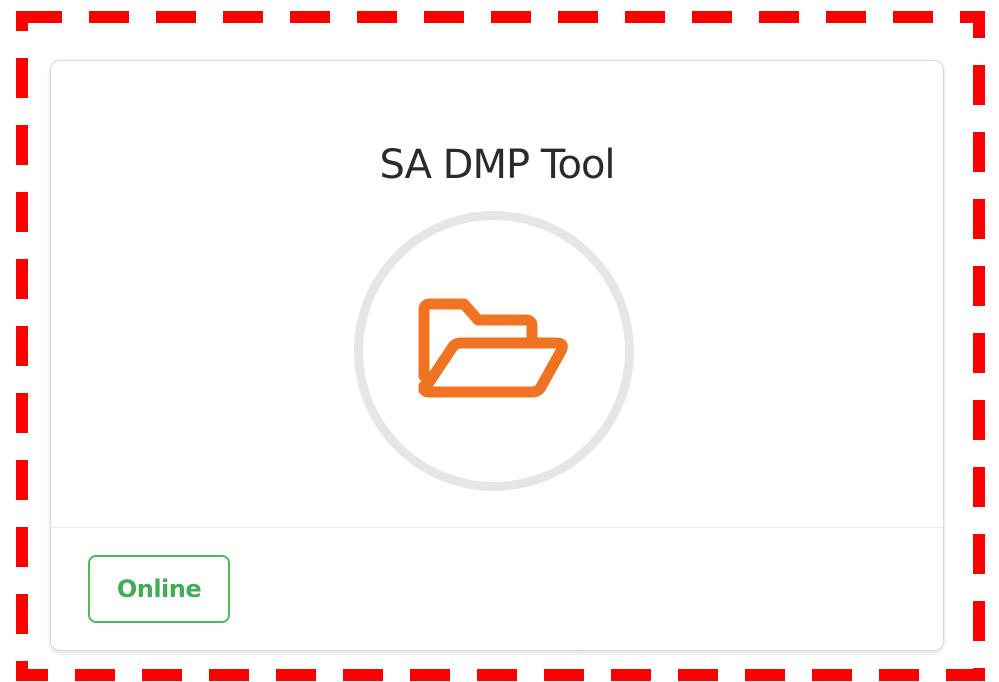  I want to click on app-title: SA DMP Tool, so click(497, 165).